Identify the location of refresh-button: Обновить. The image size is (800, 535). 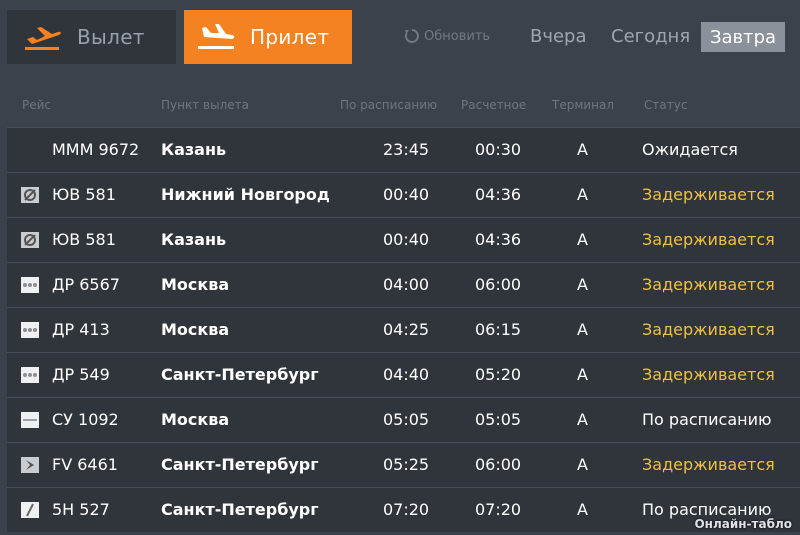
(447, 36).